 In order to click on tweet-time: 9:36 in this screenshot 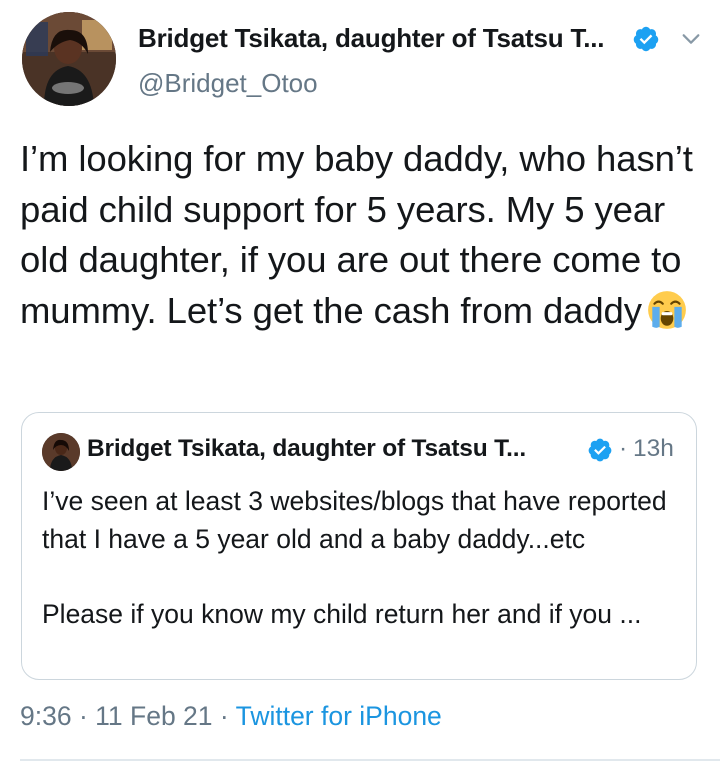, I will do `click(46, 716)`.